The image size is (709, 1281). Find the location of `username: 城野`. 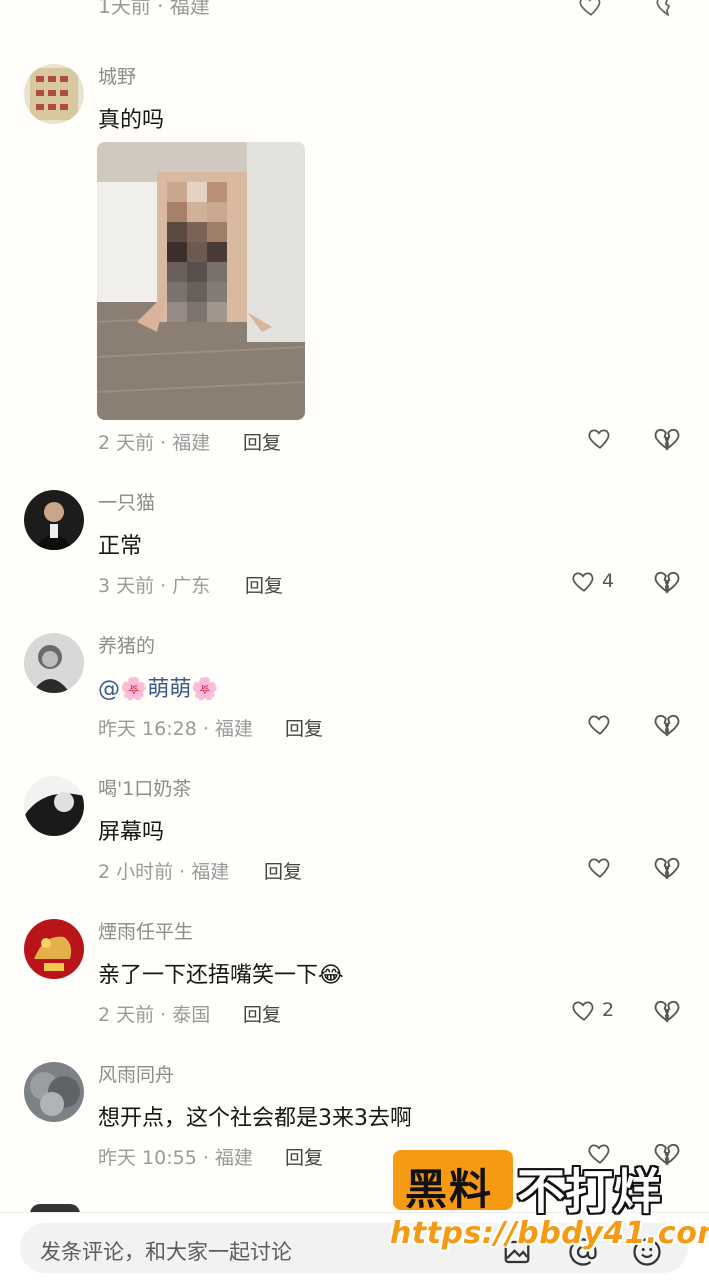

username: 城野 is located at coordinates (117, 75).